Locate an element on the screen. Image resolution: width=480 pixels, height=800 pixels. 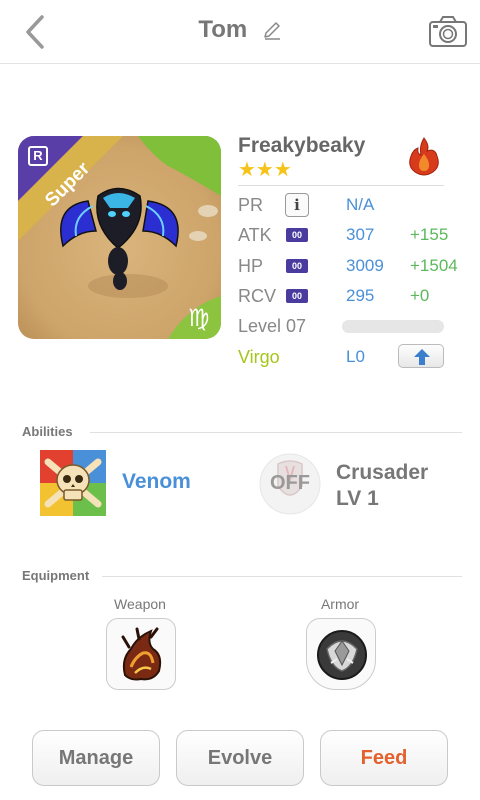
manage-button: Manage is located at coordinates (96, 758).